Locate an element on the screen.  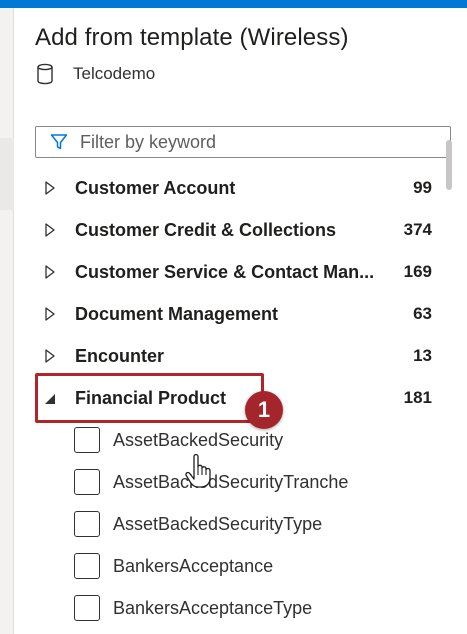
template-item-bankers-acceptance-type: BankersAcceptanceType is located at coordinates (226, 608).